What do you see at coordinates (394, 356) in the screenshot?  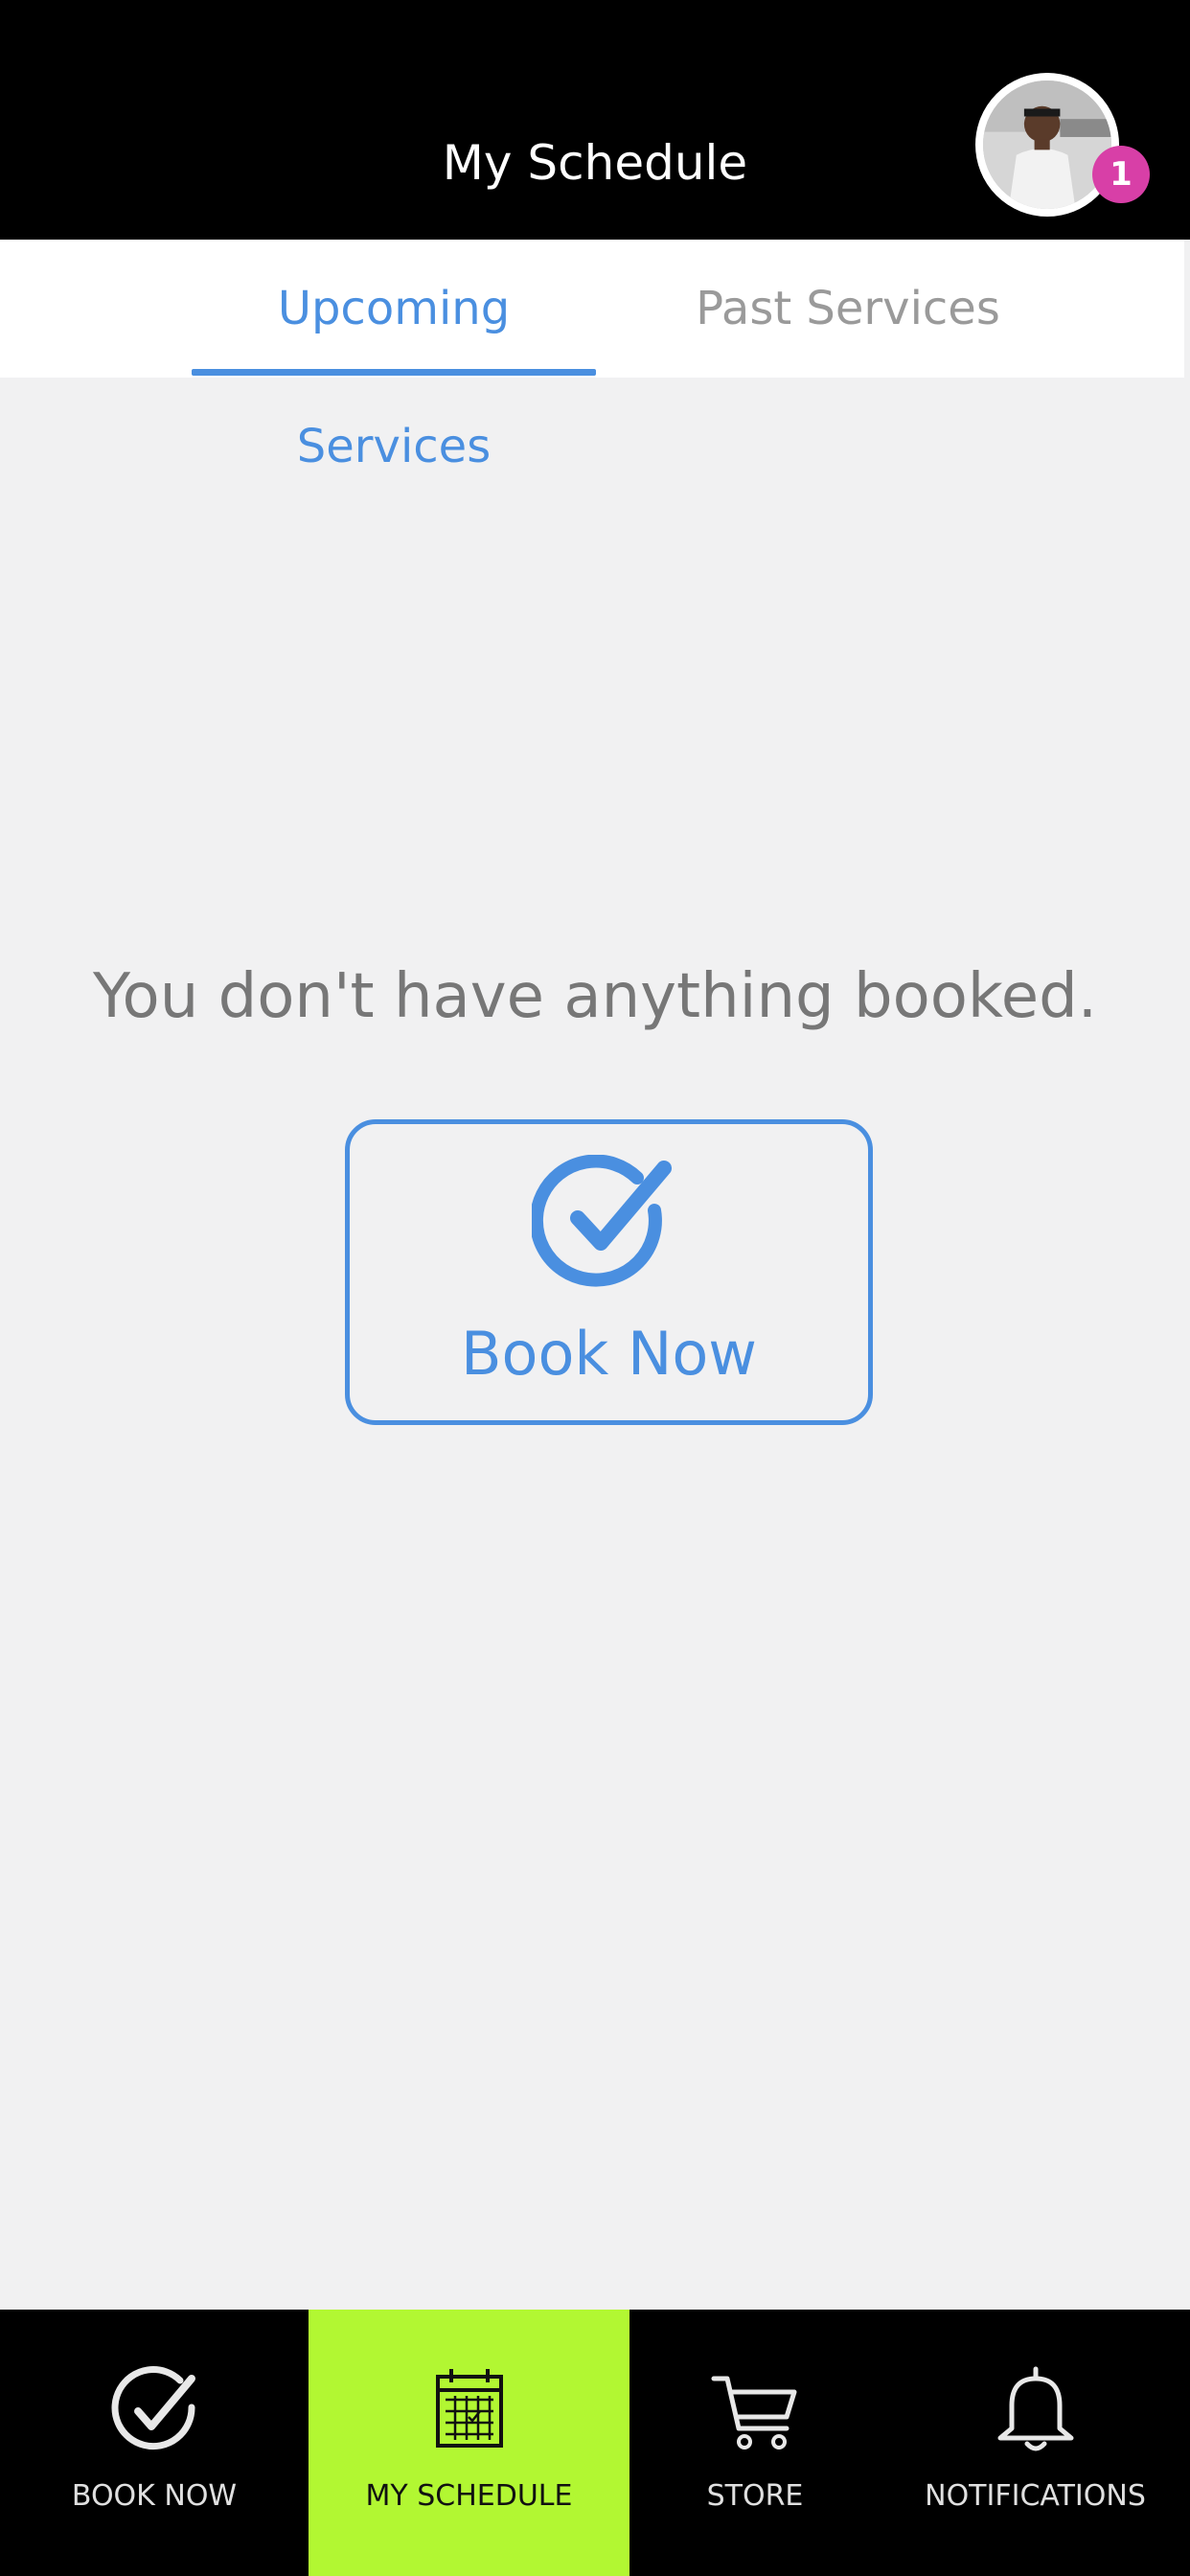 I see `tab-upcoming-services: Upcoming Services` at bounding box center [394, 356].